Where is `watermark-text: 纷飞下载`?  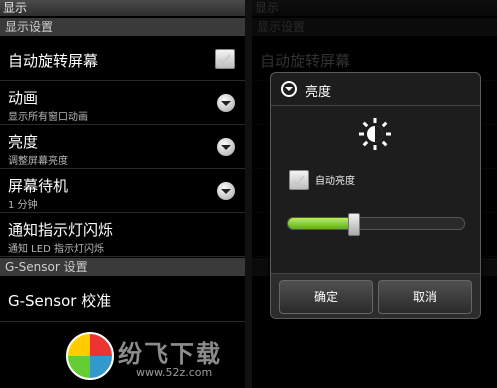 watermark-text: 纷飞下载 is located at coordinates (170, 354).